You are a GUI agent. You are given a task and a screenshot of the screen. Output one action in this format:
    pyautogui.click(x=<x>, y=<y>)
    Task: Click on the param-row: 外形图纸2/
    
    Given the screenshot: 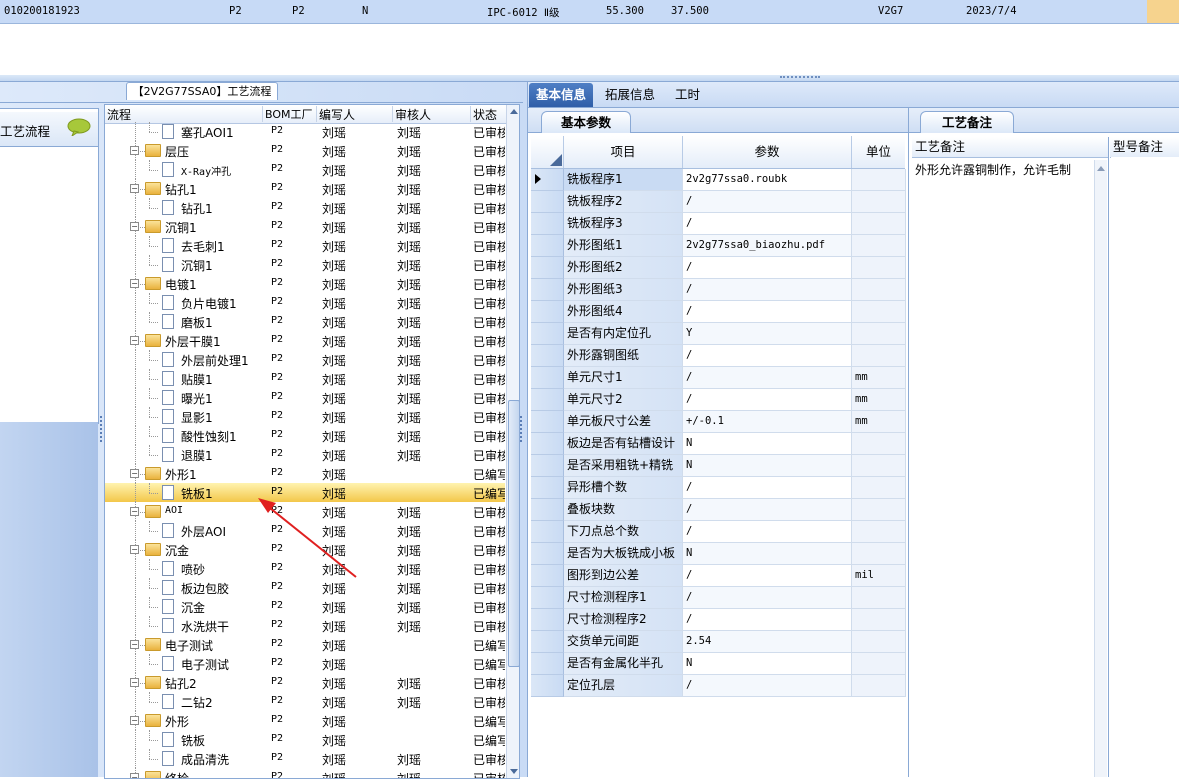 What is the action you would take?
    pyautogui.click(x=718, y=268)
    